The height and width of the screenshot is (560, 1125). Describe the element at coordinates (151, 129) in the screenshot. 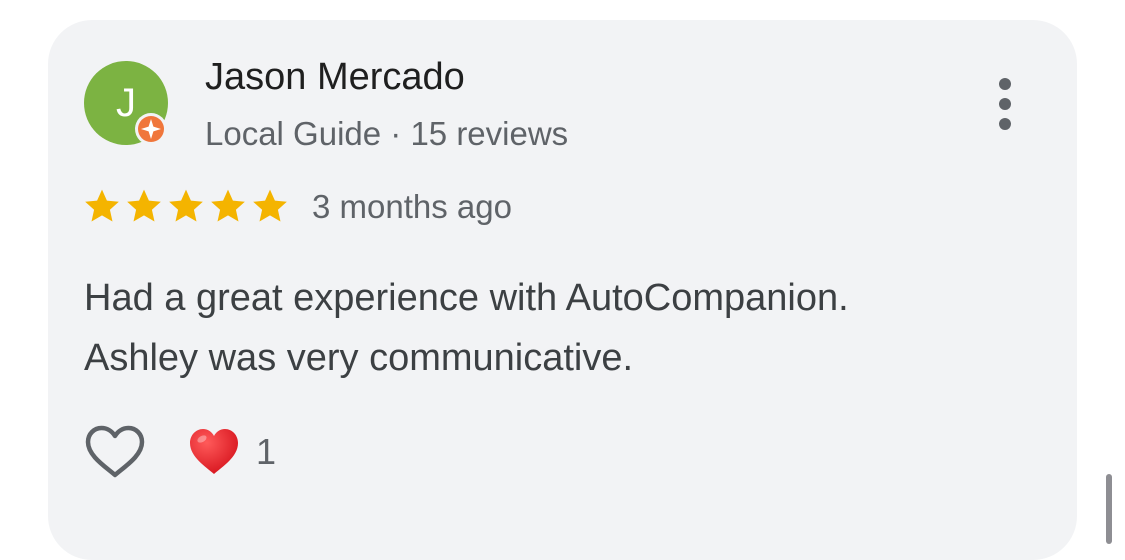

I see `local-guide-badge-icon` at that location.